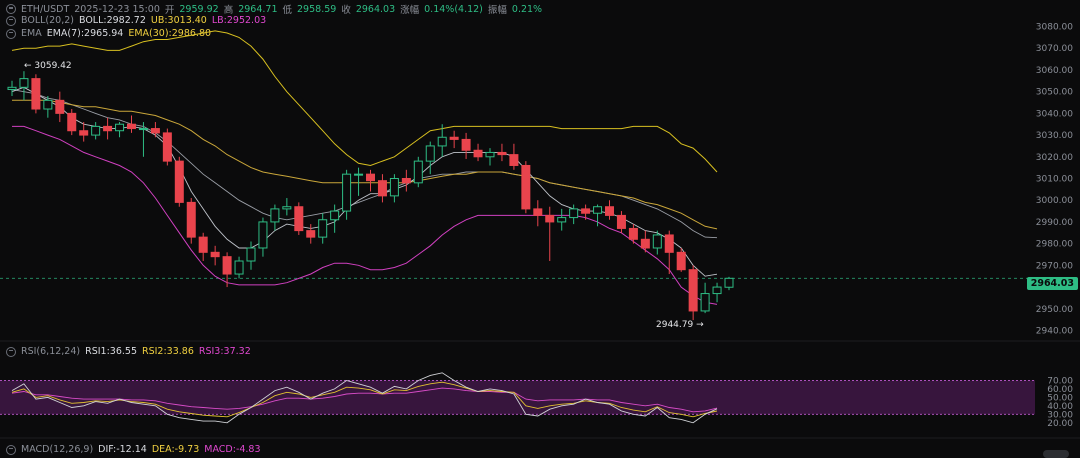  What do you see at coordinates (1054, 136) in the screenshot?
I see `y-tick-label: 3030.00` at bounding box center [1054, 136].